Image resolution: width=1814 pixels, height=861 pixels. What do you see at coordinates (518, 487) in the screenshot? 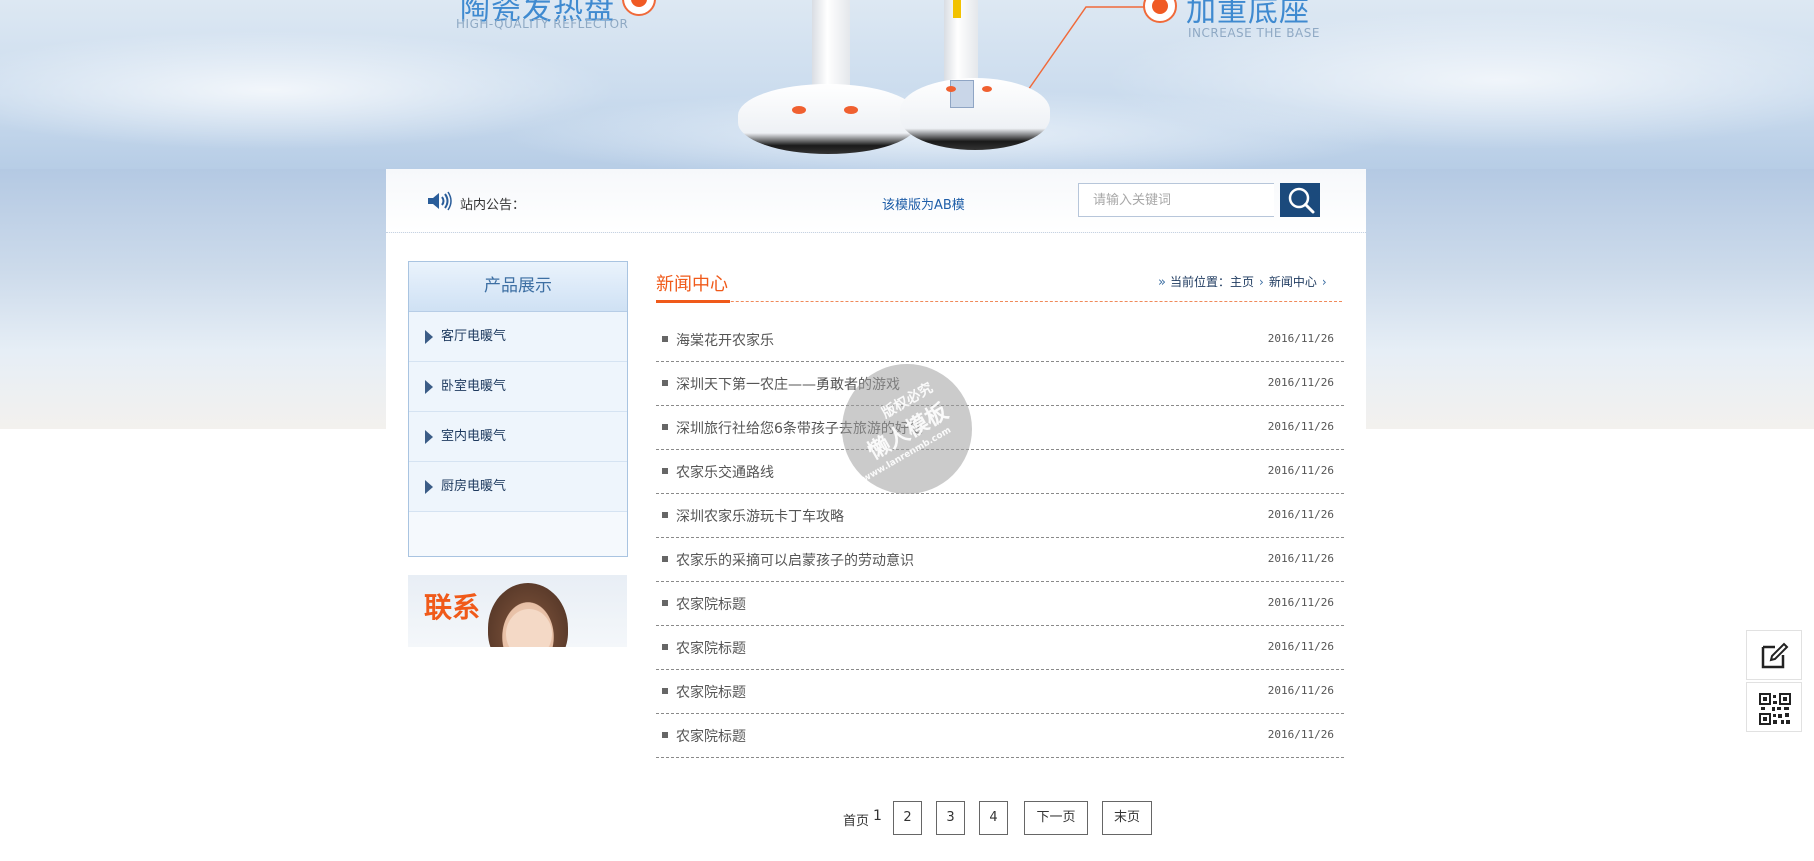
I see `sidebar-item-kitchen: 厨房电暖气` at bounding box center [518, 487].